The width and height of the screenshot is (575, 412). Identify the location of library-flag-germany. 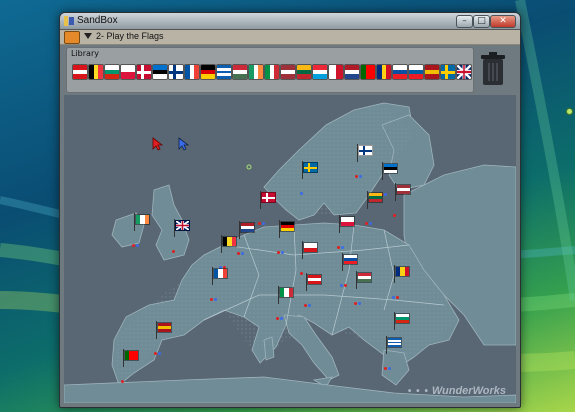
(208, 72).